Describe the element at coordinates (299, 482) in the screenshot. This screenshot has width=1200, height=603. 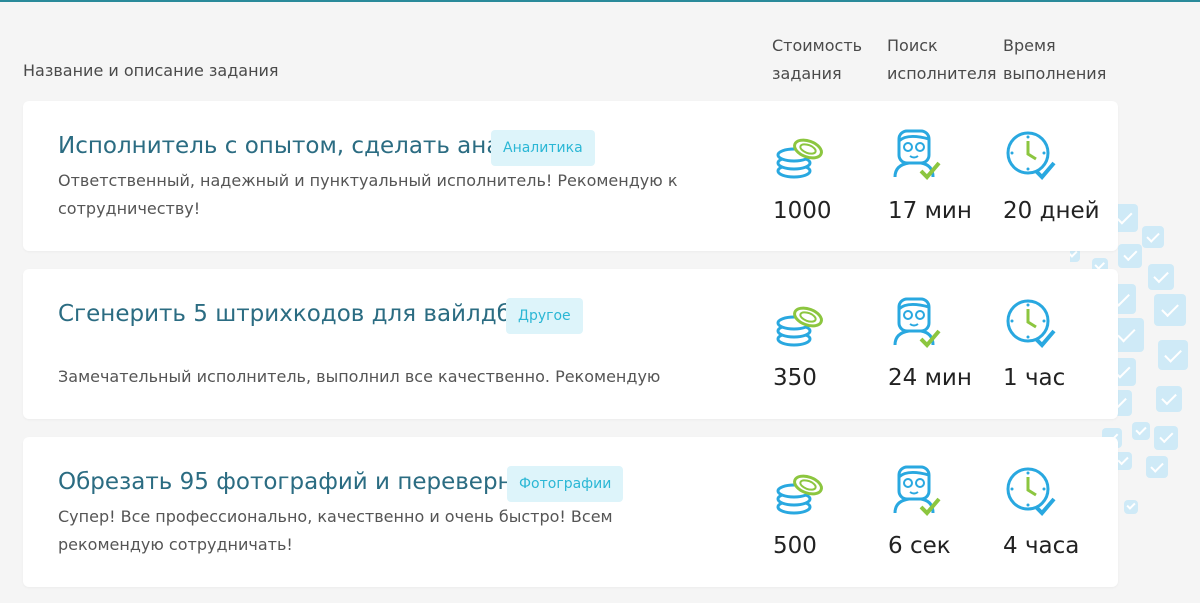
I see `task-title: Обрезать 95 фотографий и перевернут` at that location.